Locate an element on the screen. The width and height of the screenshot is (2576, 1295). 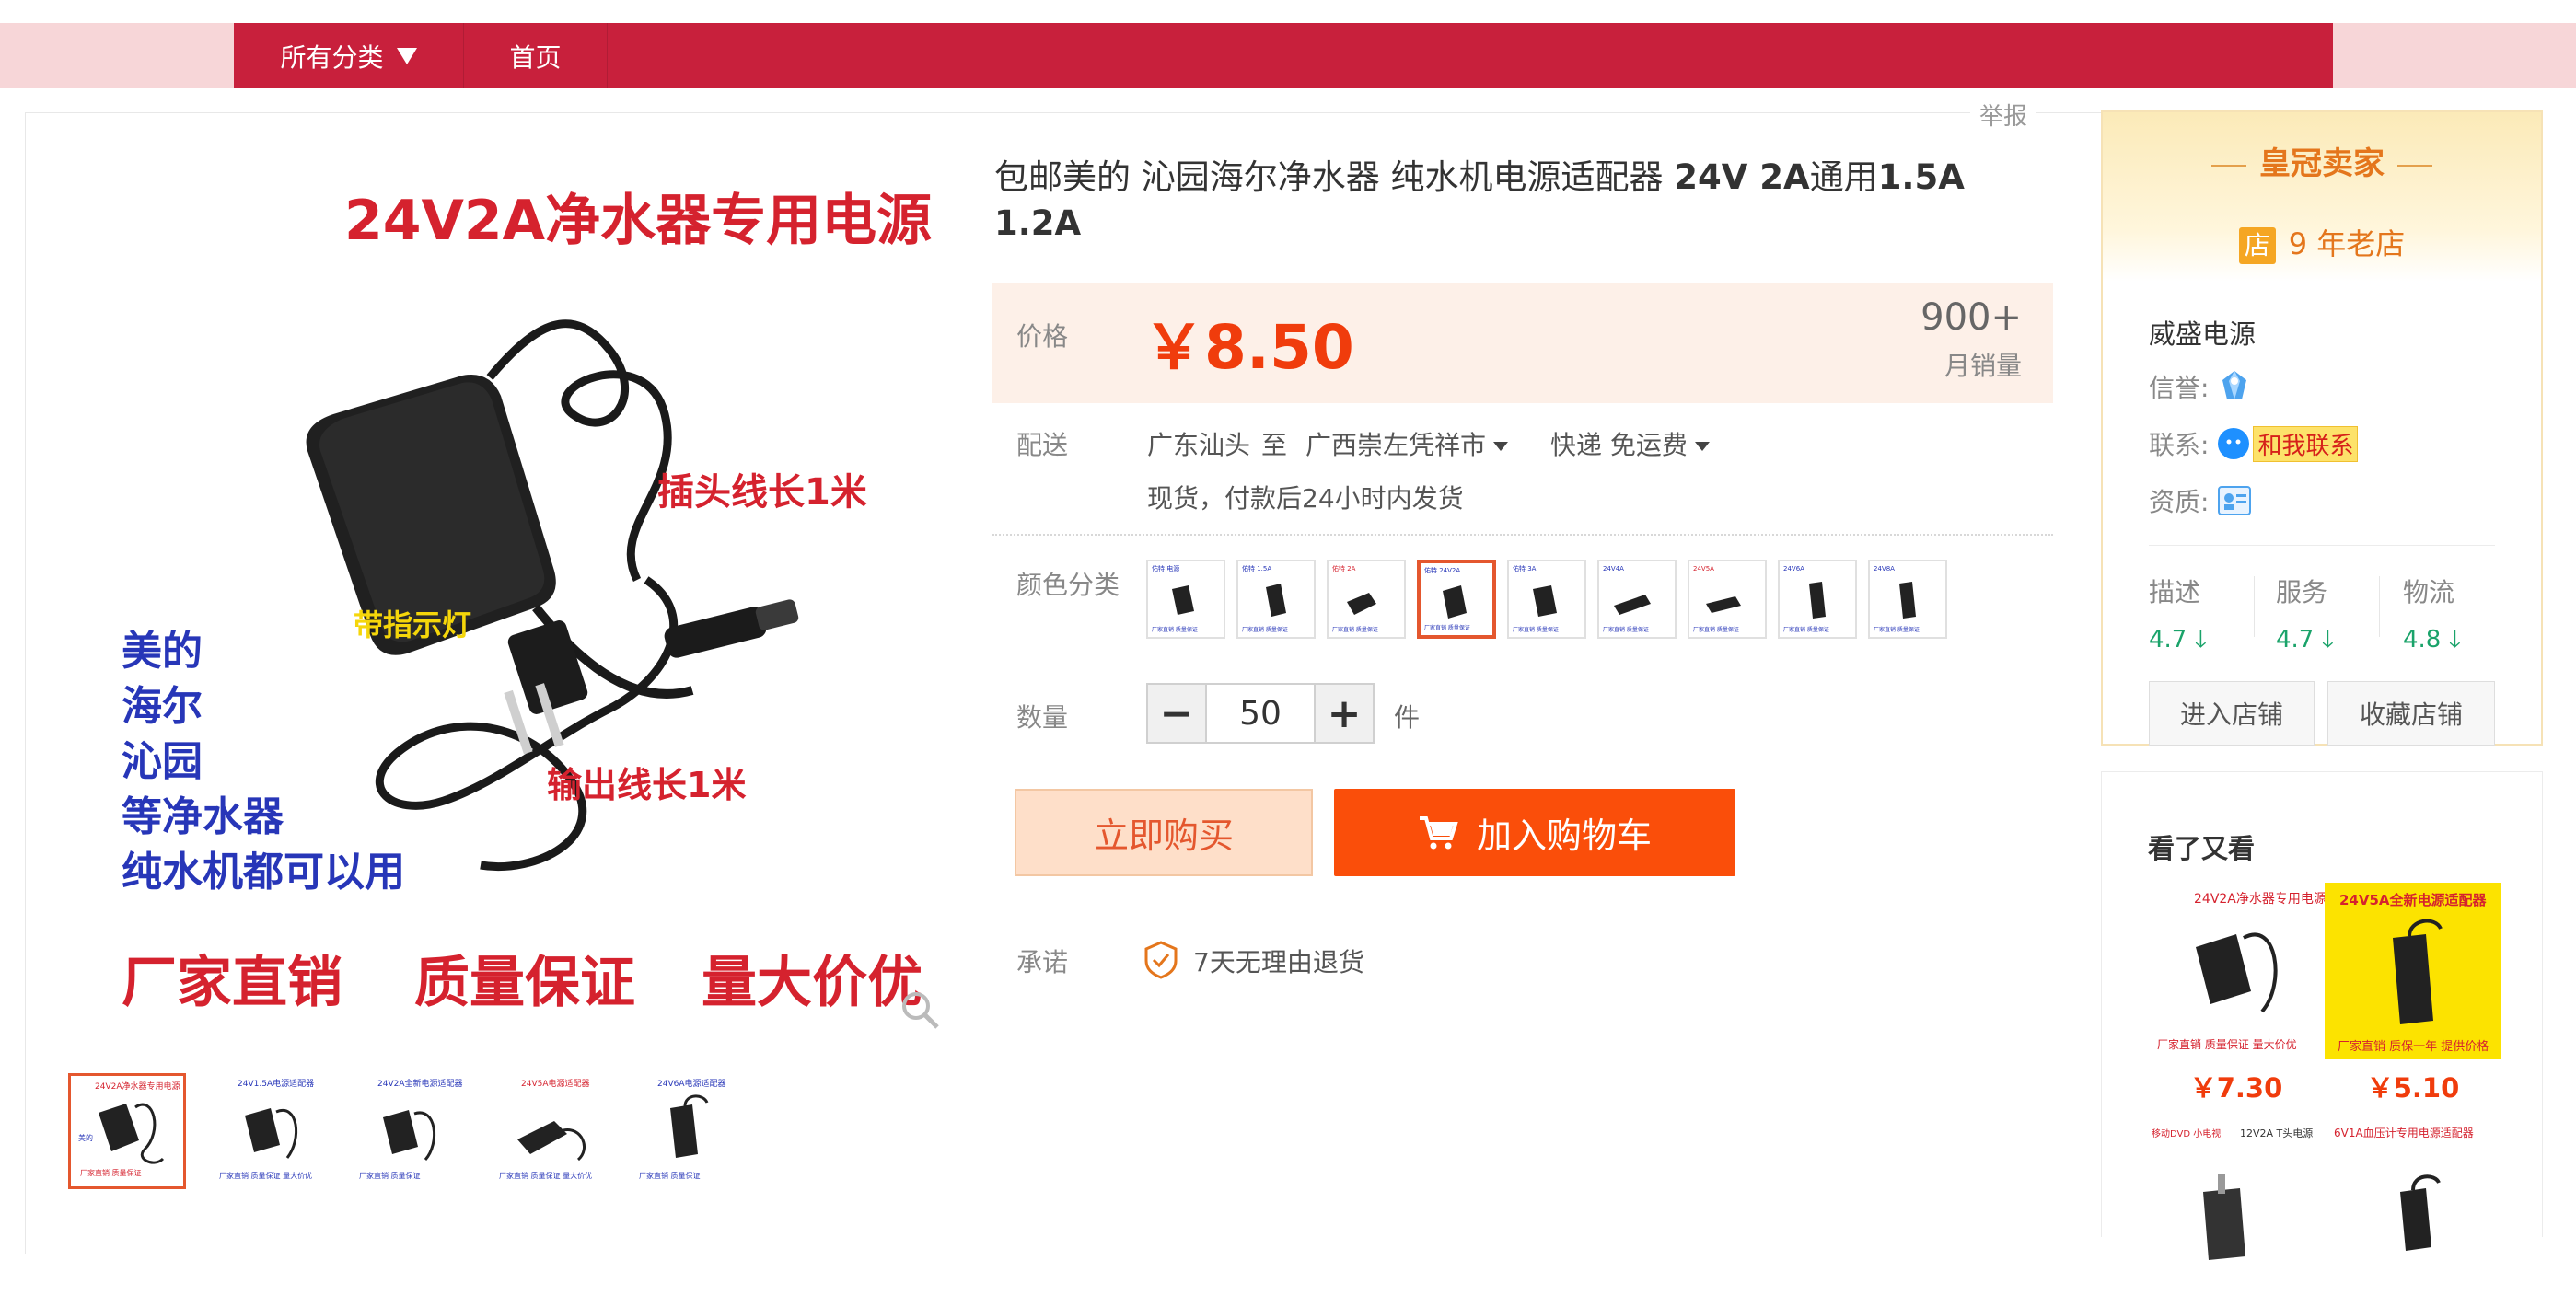
enter-store-button: 进入店铺 is located at coordinates (2232, 714).